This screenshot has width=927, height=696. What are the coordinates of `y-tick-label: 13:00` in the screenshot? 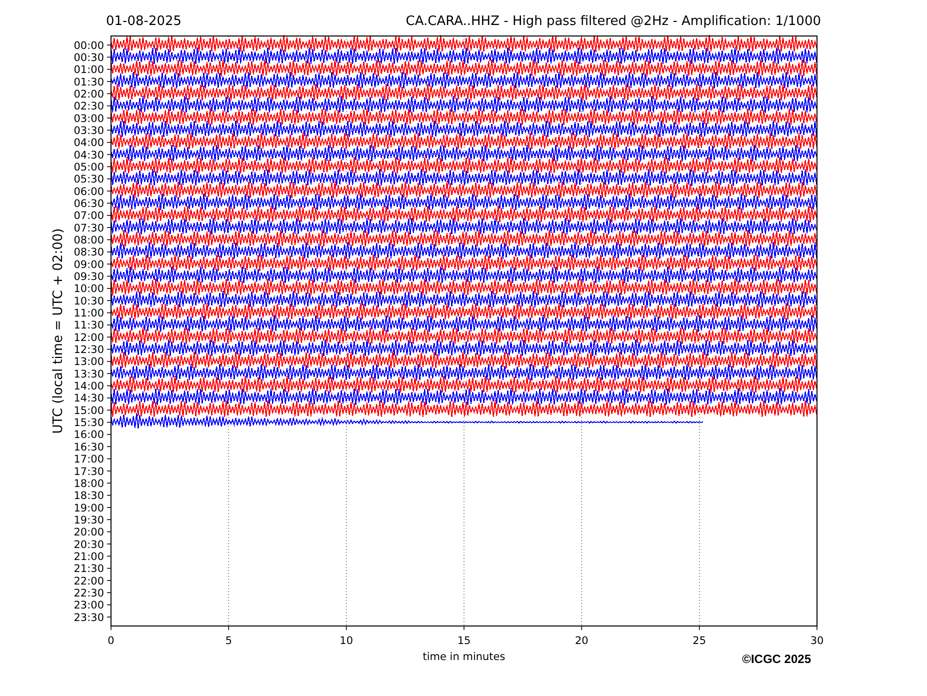 It's located at (89, 362).